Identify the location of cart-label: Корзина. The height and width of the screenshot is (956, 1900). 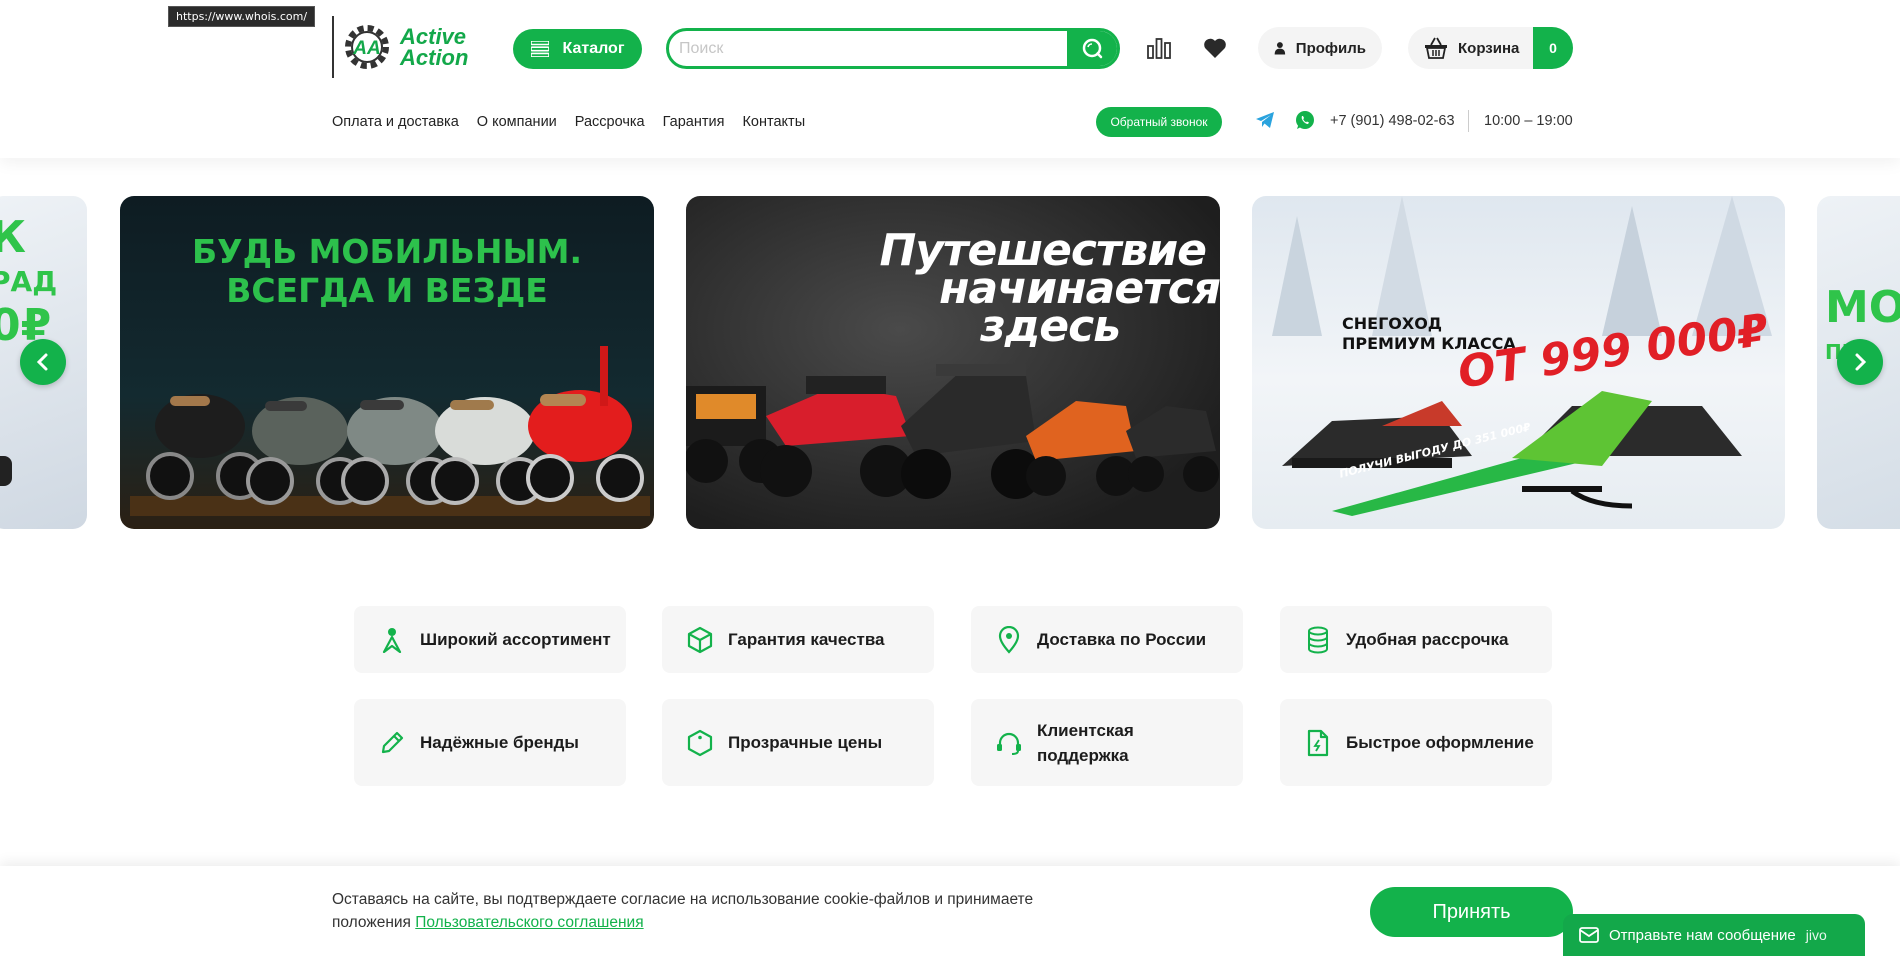
(1489, 48).